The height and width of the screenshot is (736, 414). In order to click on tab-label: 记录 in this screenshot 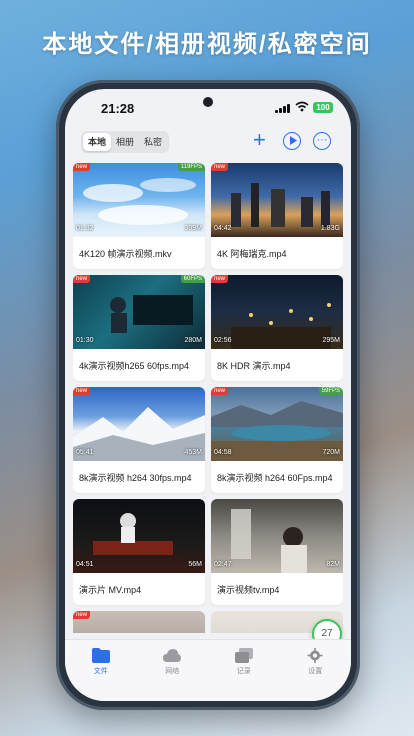, I will do `click(243, 671)`.